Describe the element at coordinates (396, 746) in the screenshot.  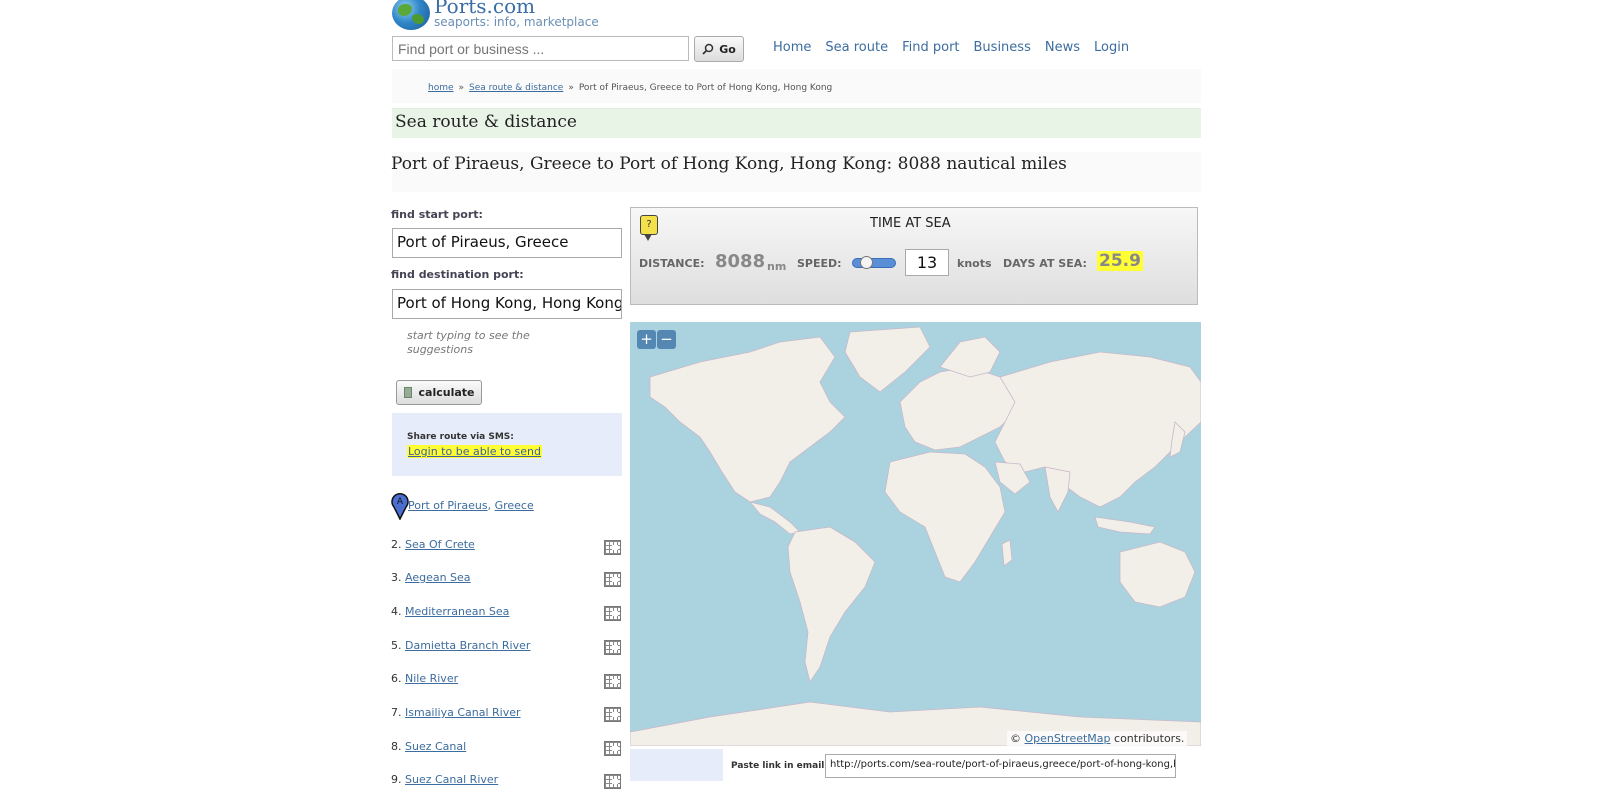
I see `waypoint-number: 8.` at that location.